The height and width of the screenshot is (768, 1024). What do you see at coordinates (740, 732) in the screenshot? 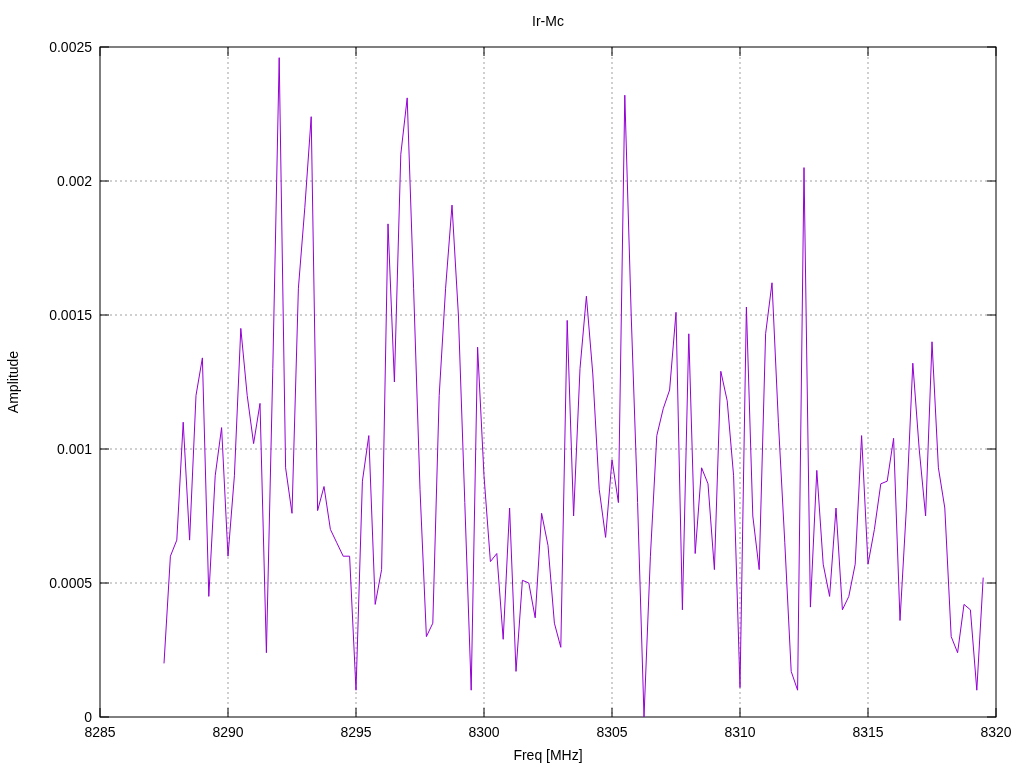
I see `x-tick-label: 8310` at bounding box center [740, 732].